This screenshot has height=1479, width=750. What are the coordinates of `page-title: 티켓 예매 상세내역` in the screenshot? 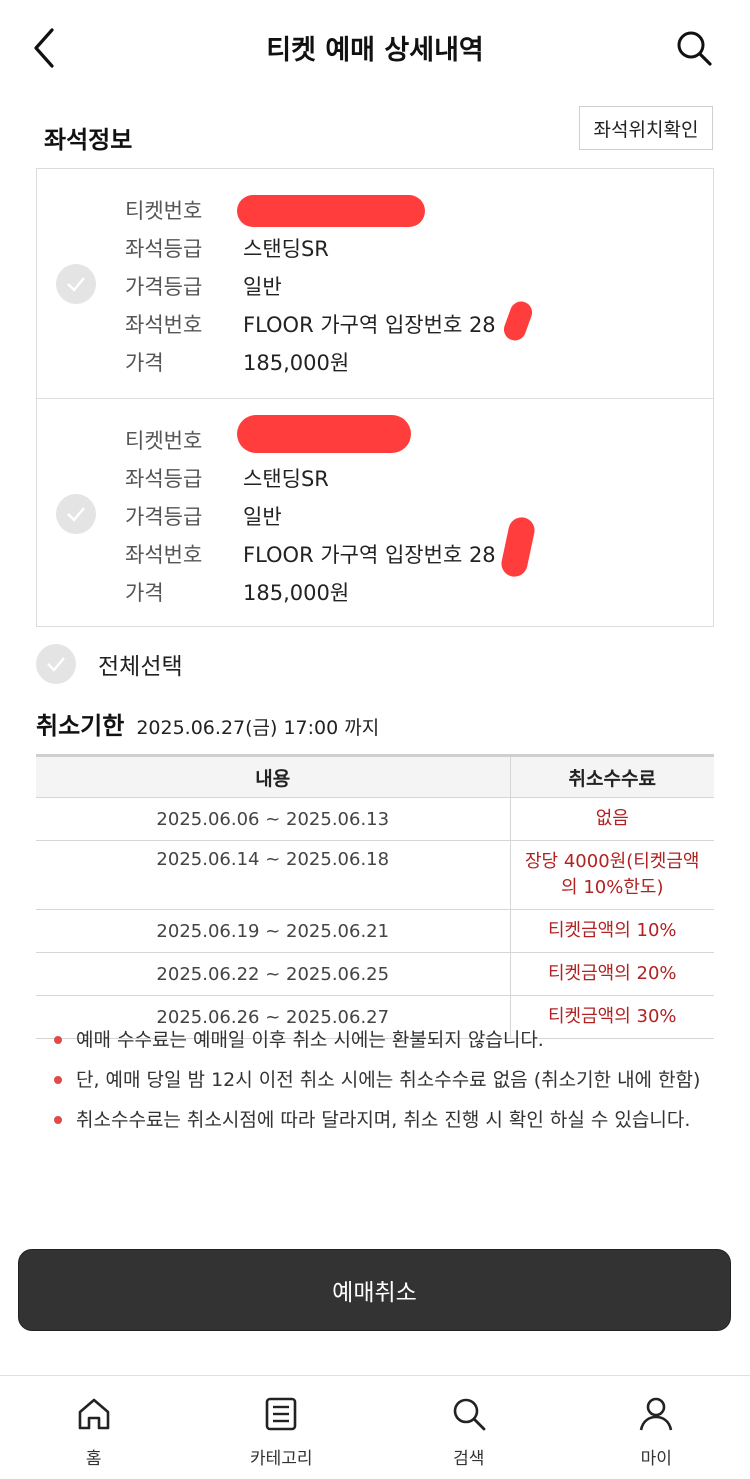 It's located at (375, 50).